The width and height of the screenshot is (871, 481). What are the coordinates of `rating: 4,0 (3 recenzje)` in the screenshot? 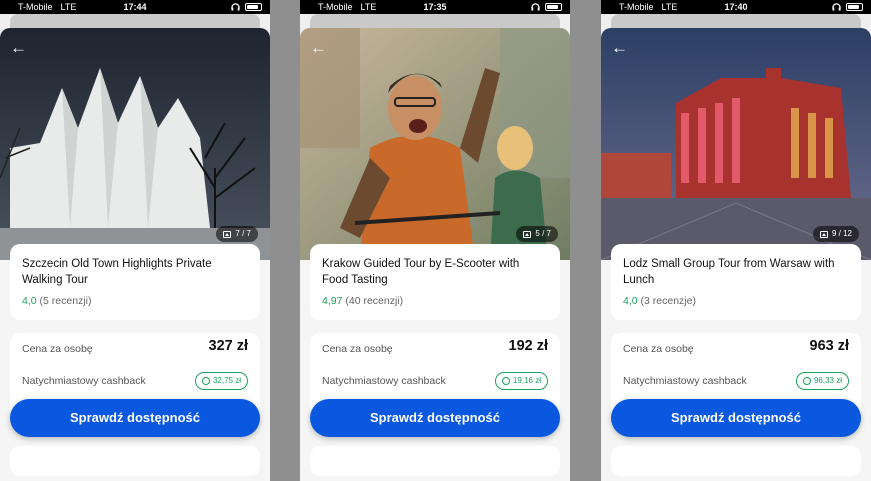 It's located at (659, 301).